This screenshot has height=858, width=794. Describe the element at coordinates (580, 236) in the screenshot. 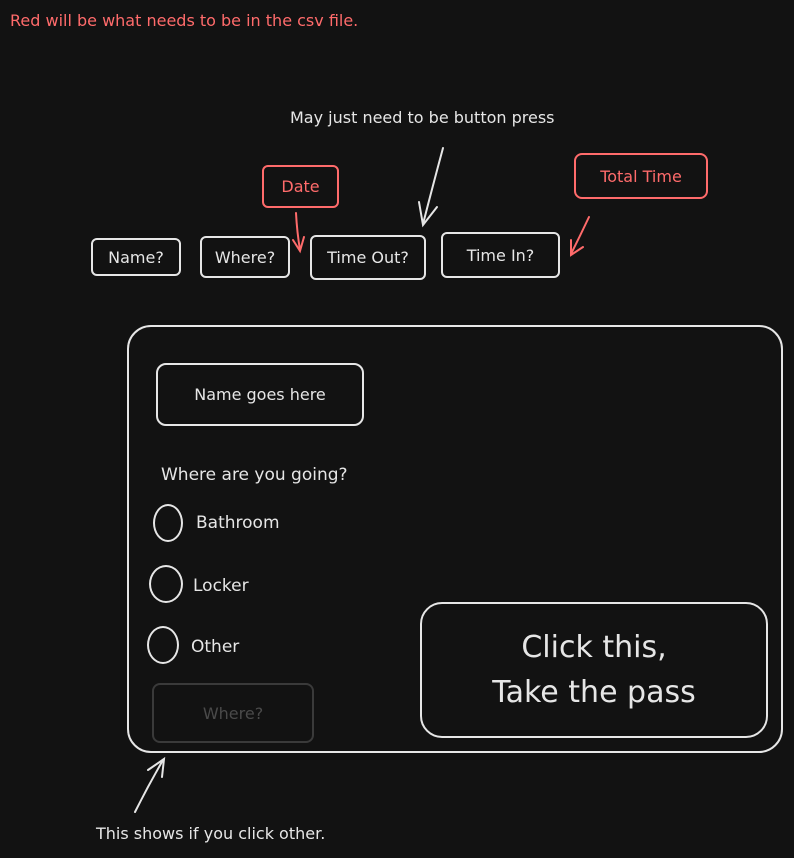

I see `total-time-arrow` at that location.